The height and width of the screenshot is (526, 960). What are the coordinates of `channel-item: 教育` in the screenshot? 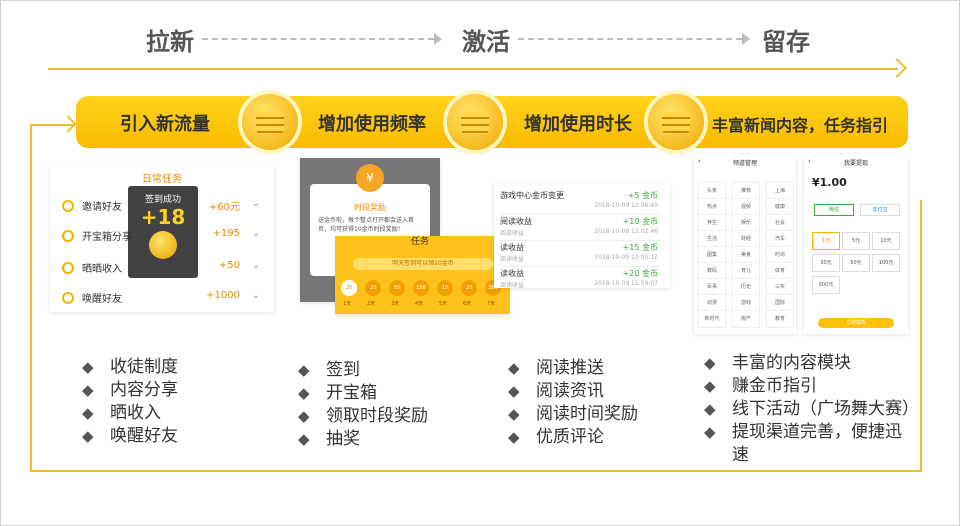 It's located at (780, 319).